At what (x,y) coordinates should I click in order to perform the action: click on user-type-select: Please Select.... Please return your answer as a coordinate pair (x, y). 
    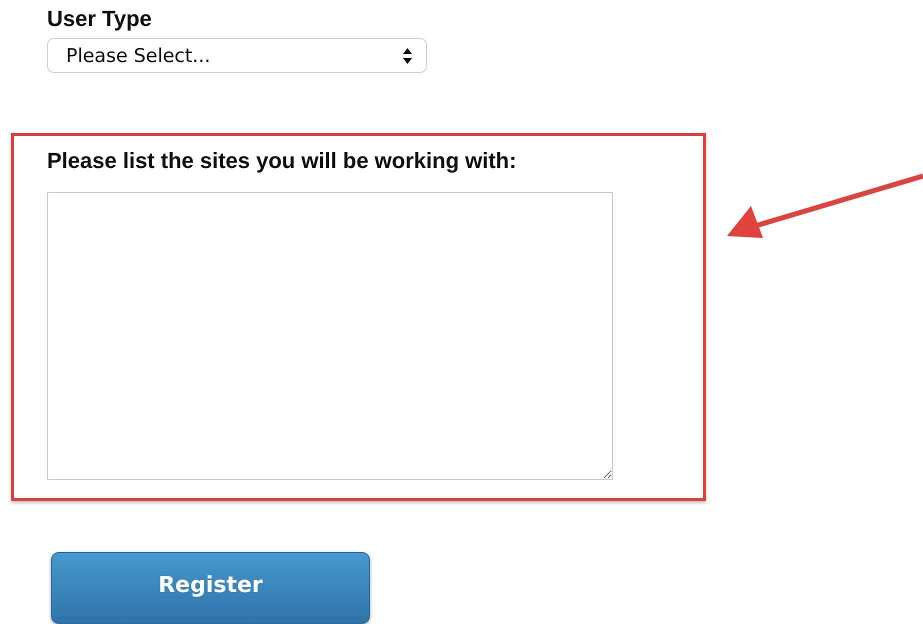
    Looking at the image, I should click on (237, 55).